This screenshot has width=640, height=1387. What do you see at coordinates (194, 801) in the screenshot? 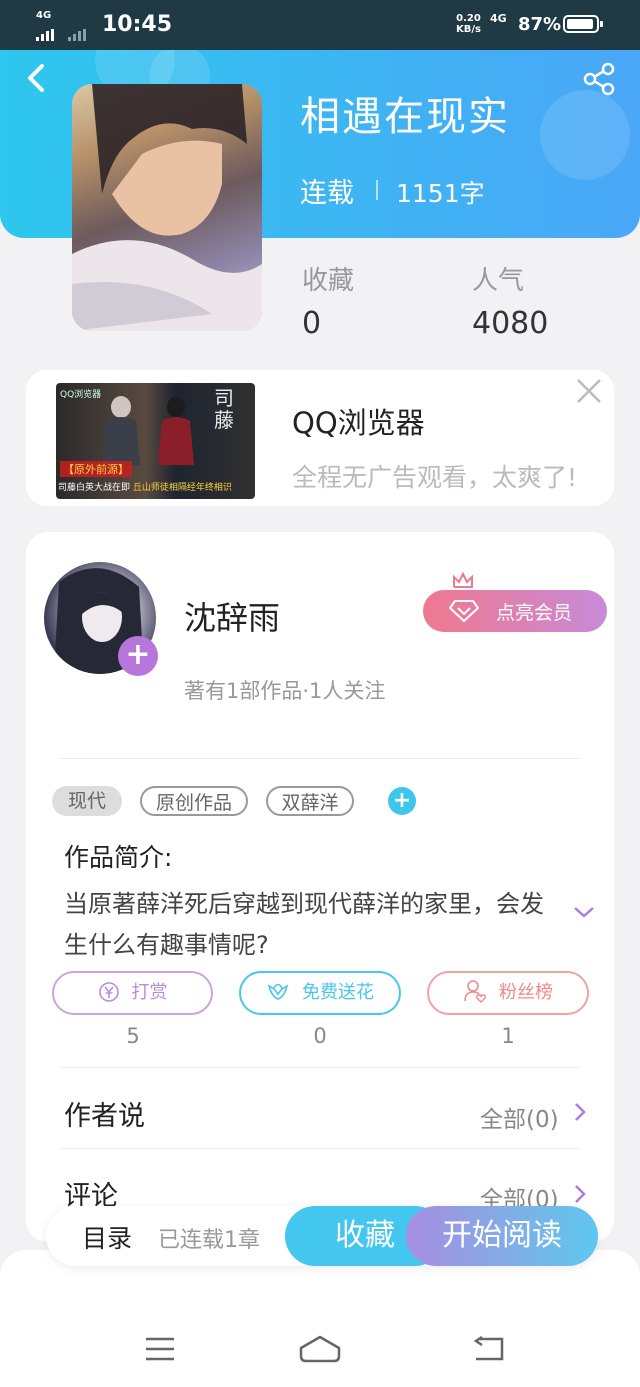
I see `tag-1: 原创作品` at bounding box center [194, 801].